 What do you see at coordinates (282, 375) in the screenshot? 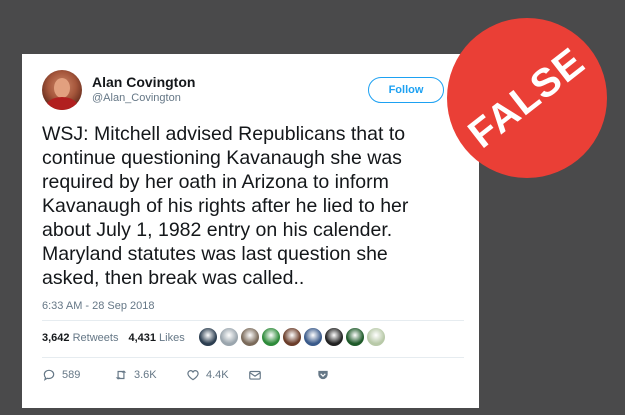
I see `message-button` at bounding box center [282, 375].